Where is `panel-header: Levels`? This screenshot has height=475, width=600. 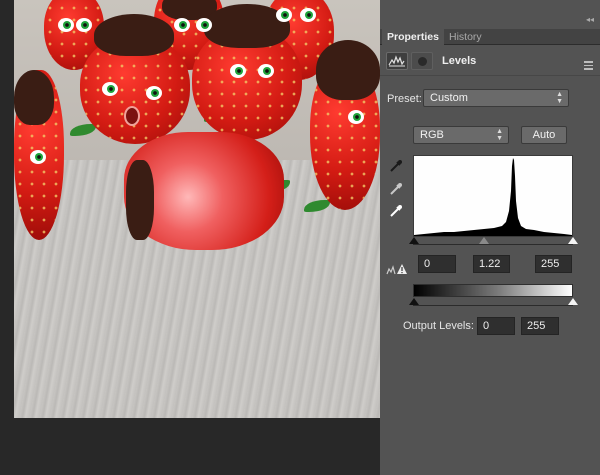
panel-header: Levels is located at coordinates (490, 61).